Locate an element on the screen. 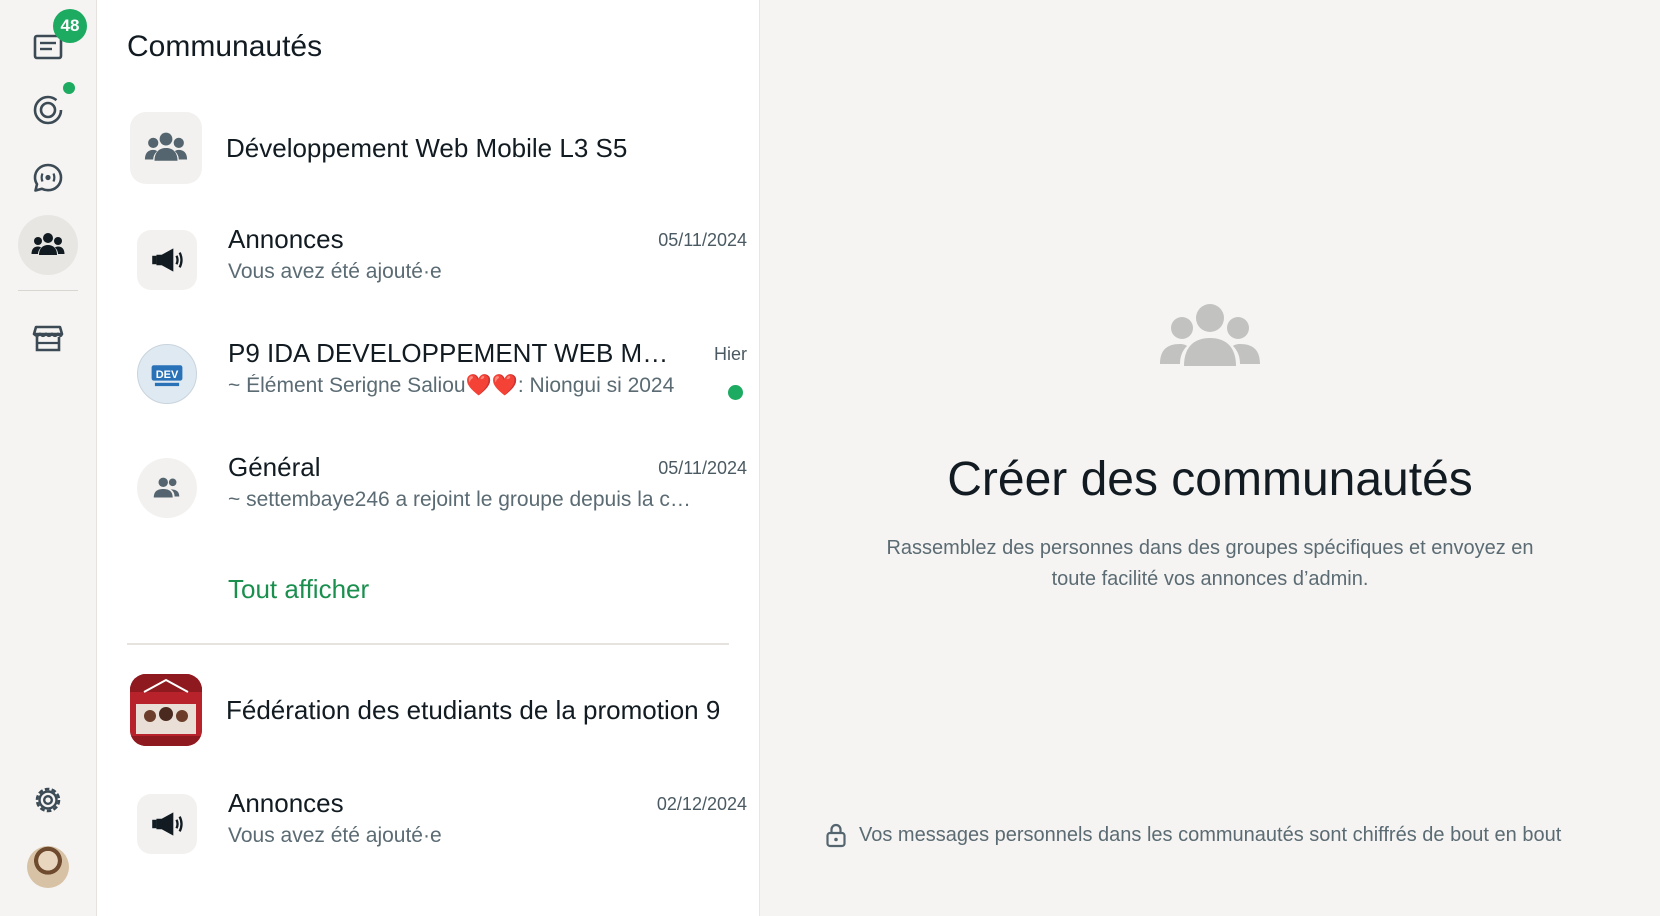  group-icon is located at coordinates (166, 146).